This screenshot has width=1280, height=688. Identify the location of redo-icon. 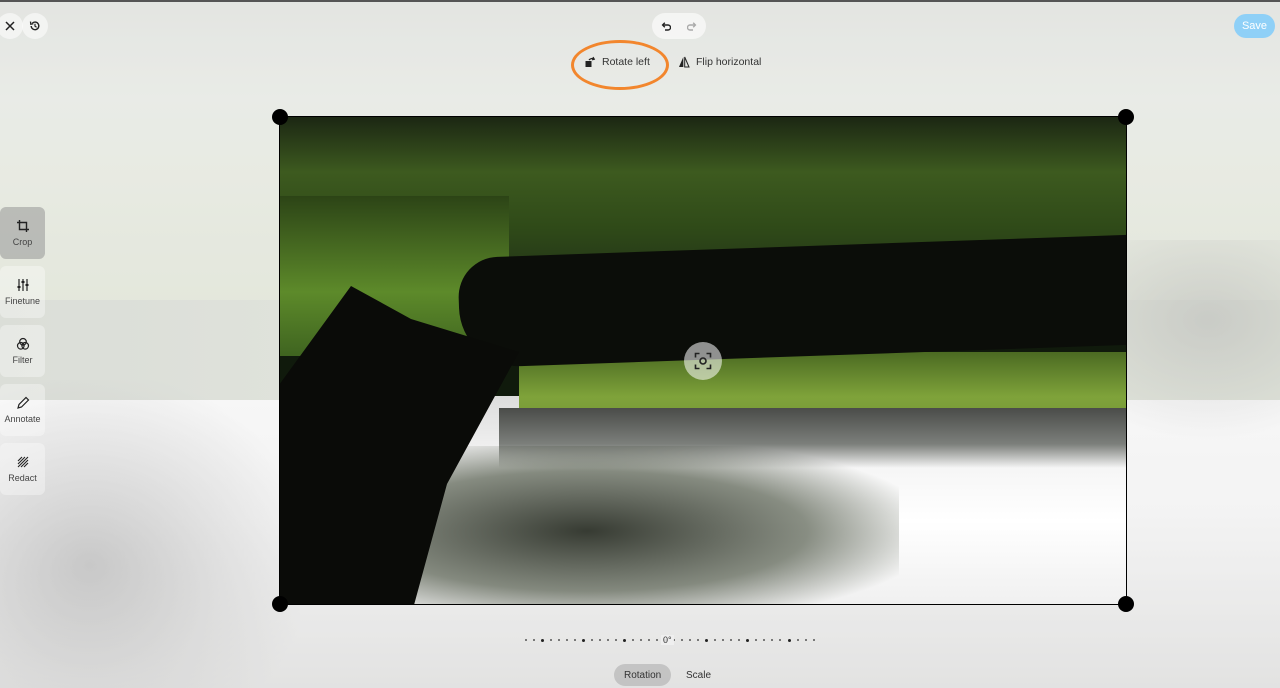
(692, 26).